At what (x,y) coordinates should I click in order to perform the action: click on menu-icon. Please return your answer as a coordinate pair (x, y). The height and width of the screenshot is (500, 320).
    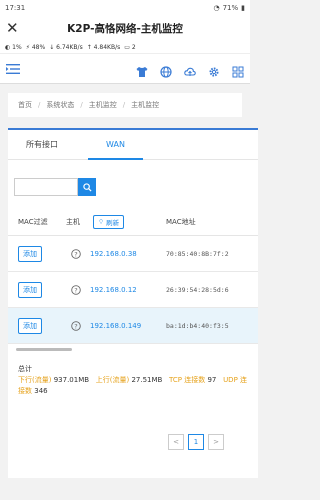
    Looking at the image, I should click on (13, 69).